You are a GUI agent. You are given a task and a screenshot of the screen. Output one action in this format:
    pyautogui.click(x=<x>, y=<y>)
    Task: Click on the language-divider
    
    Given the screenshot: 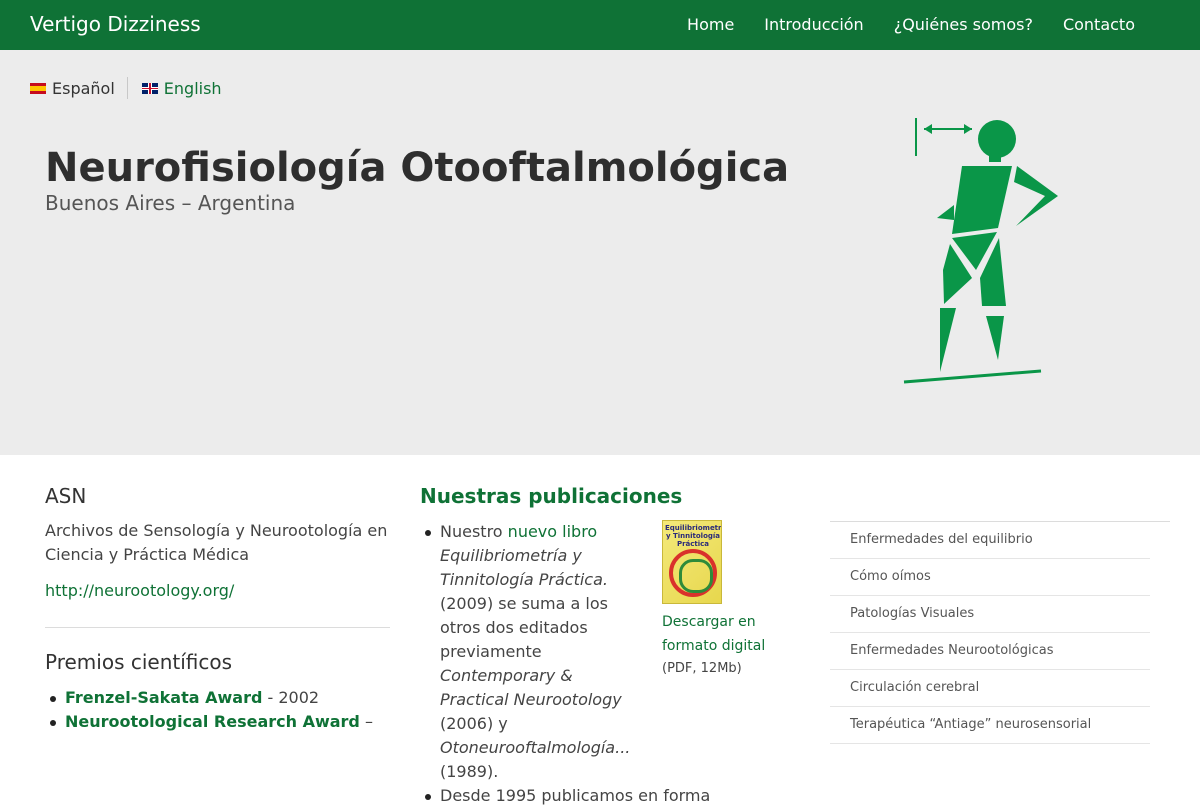 What is the action you would take?
    pyautogui.click(x=127, y=88)
    